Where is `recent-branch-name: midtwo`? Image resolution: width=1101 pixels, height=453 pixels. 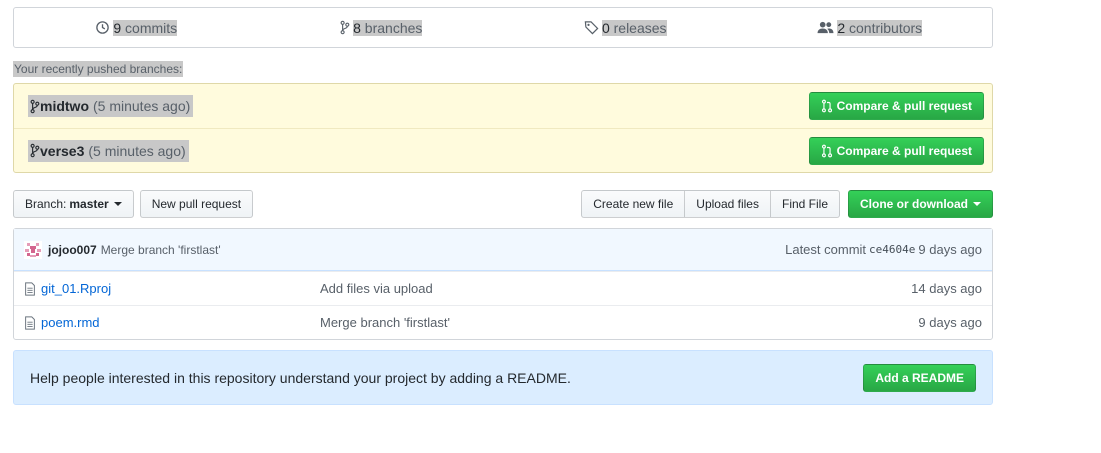
recent-branch-name: midtwo is located at coordinates (64, 106).